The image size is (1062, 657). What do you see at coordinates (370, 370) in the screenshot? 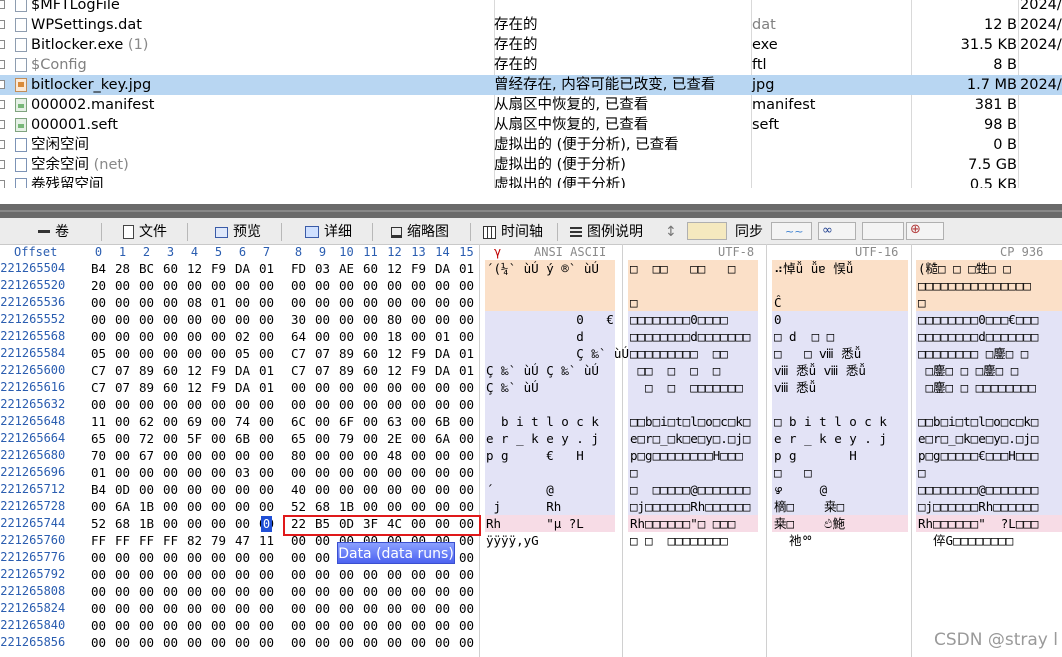
I see `hex-byte: 60` at bounding box center [370, 370].